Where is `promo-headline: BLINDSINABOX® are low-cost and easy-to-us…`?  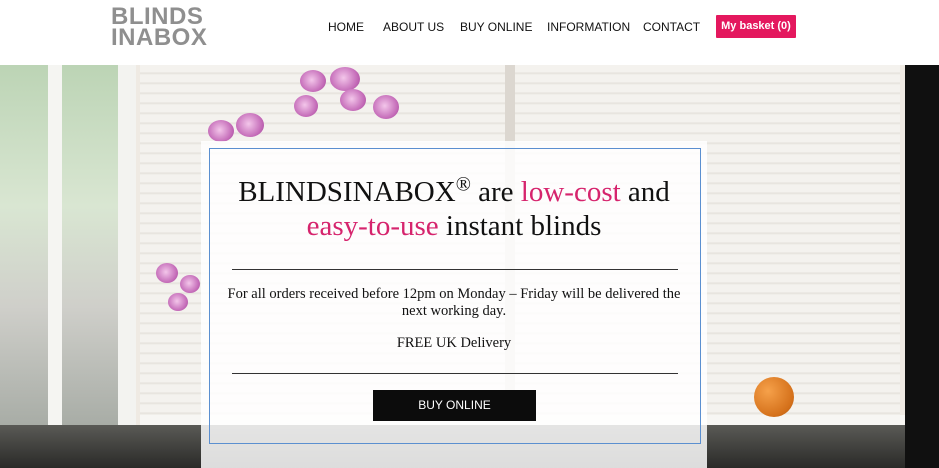 promo-headline: BLINDSINABOX® are low-cost and easy-to-us… is located at coordinates (454, 208).